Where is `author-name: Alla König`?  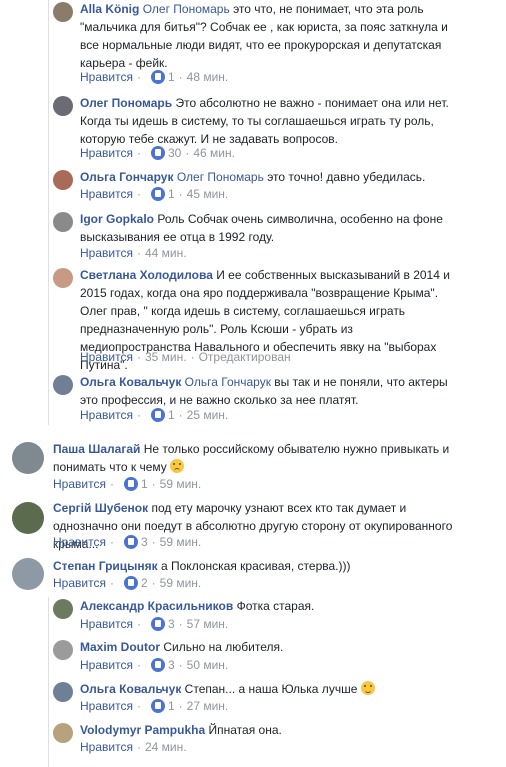
author-name: Alla König is located at coordinates (109, 9).